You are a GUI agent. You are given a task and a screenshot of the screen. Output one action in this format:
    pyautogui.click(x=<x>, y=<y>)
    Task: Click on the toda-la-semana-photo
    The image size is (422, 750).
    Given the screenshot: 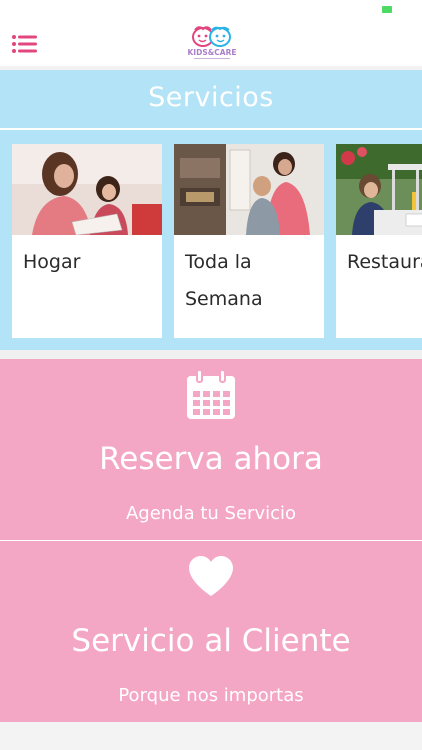 What is the action you would take?
    pyautogui.click(x=249, y=189)
    